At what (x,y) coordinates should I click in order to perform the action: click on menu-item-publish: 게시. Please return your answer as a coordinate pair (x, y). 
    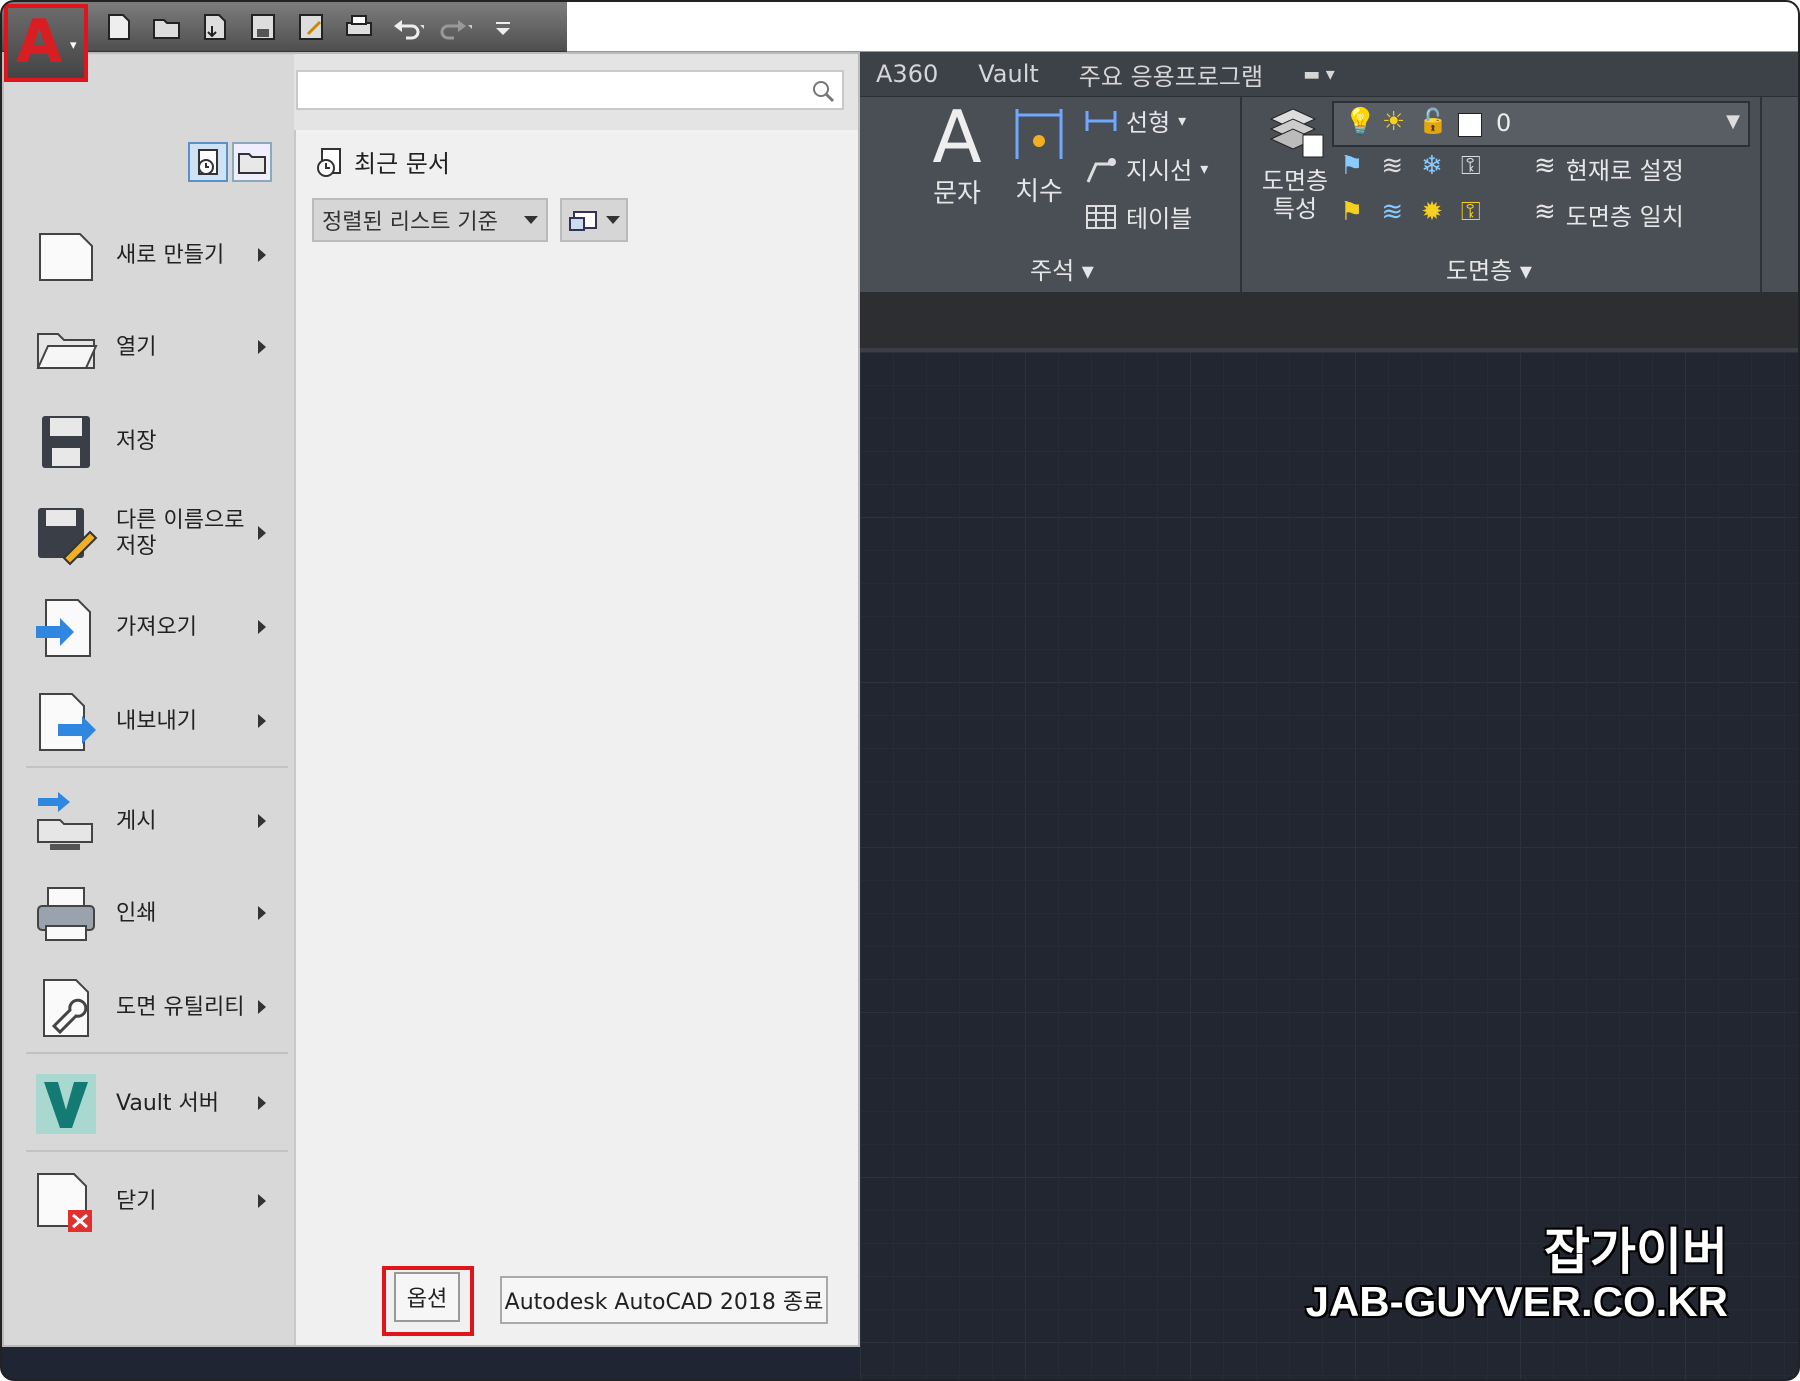
    Looking at the image, I should click on (154, 822).